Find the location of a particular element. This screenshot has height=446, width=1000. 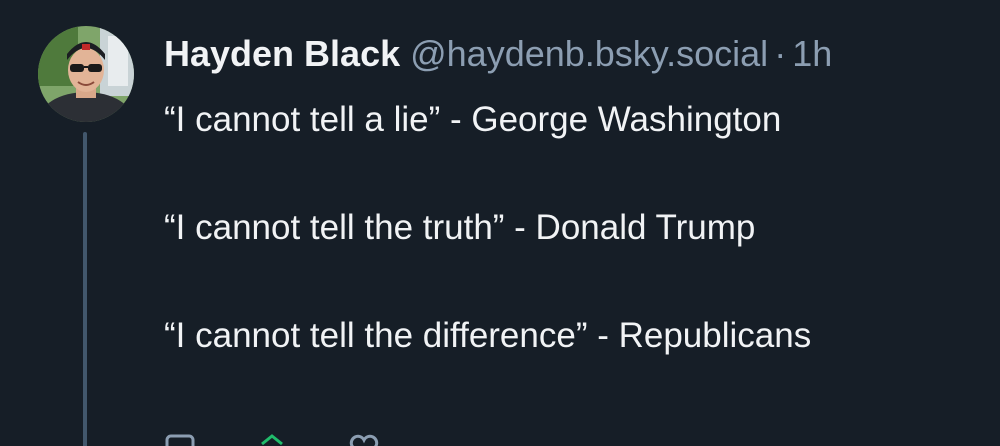

post-paragraph: “I cannot tell the truth” - Donald Trump is located at coordinates (460, 227).